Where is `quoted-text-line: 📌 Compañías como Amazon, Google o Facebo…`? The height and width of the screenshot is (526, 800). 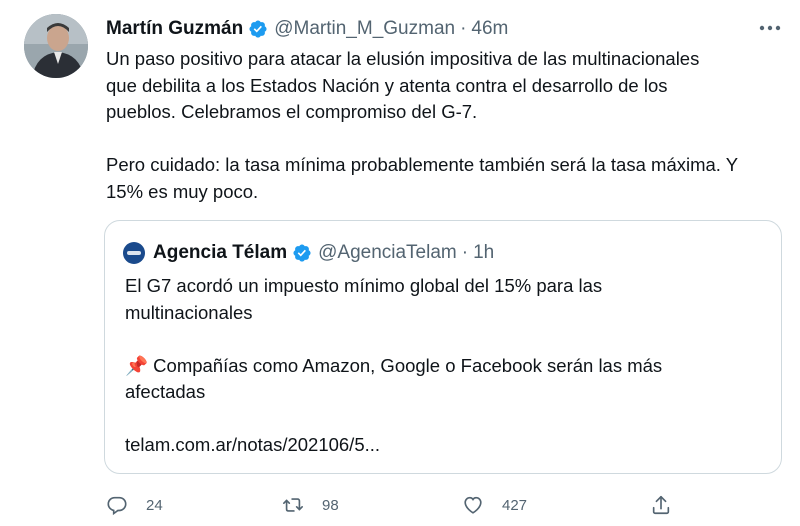 quoted-text-line: 📌 Compañías como Amazon, Google o Facebo… is located at coordinates (394, 365).